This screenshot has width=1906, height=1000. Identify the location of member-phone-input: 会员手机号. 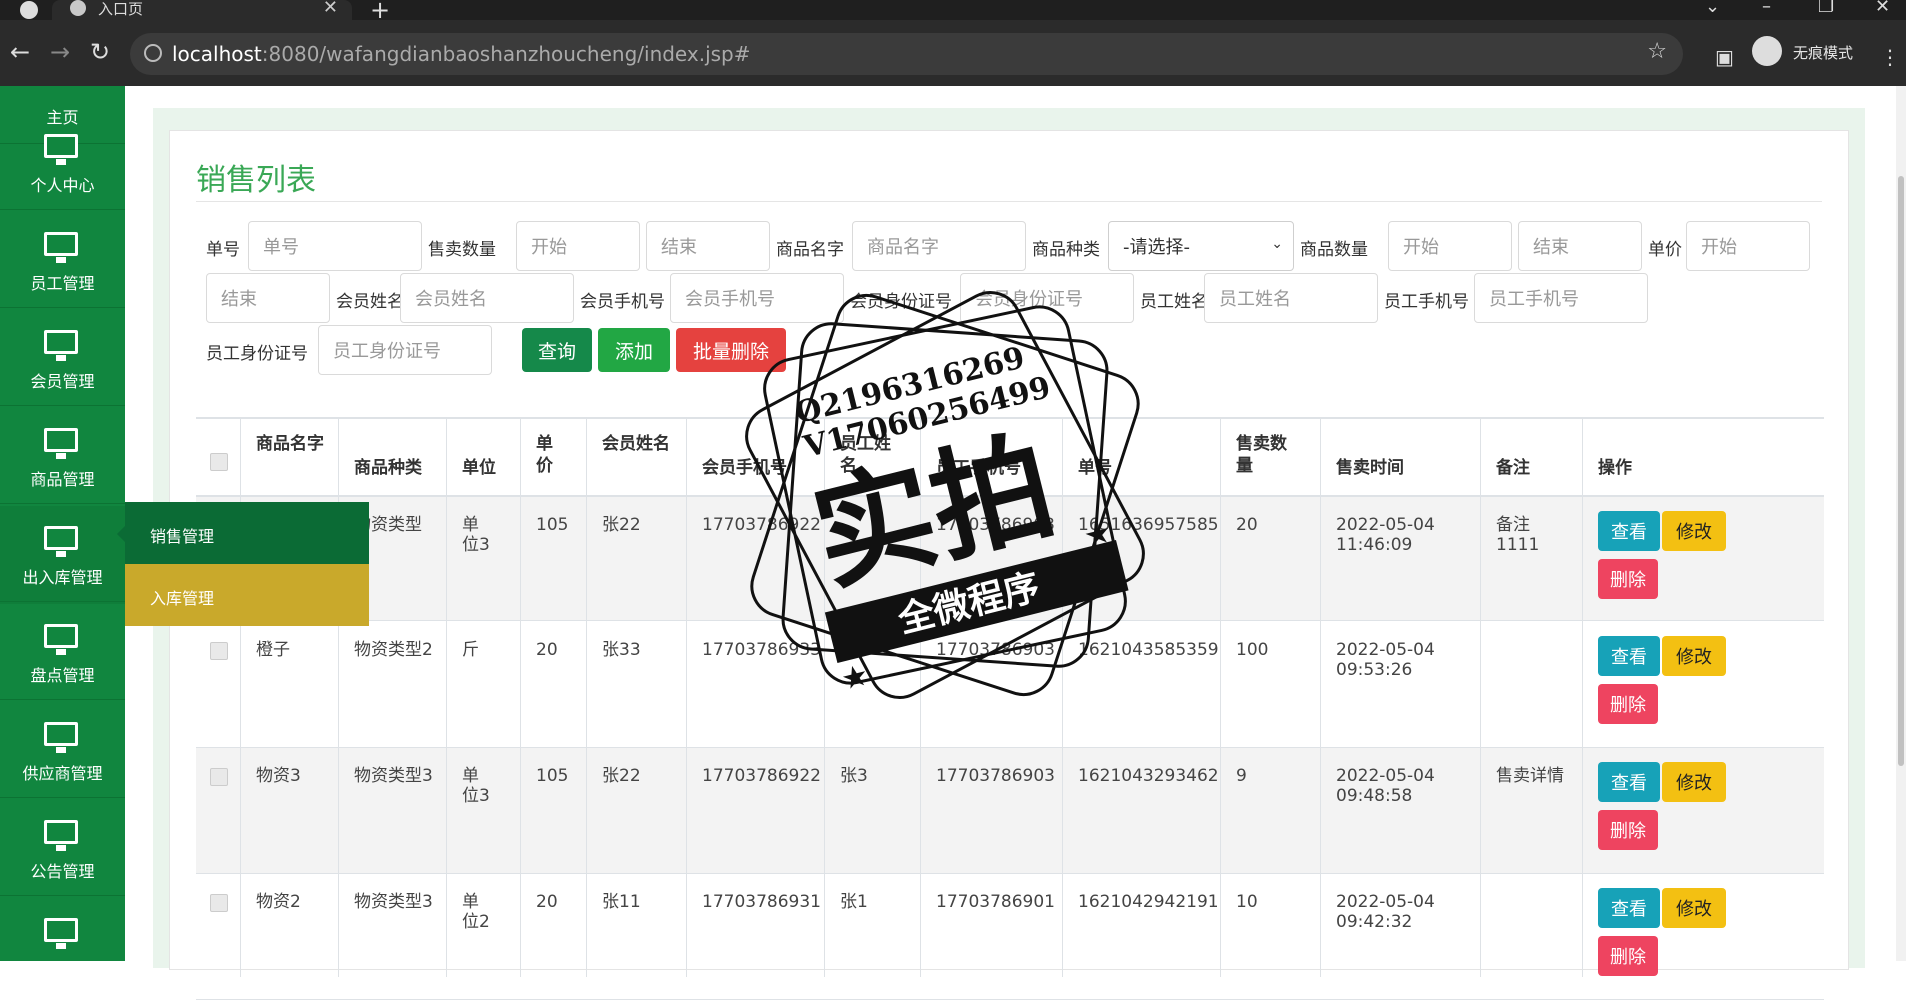
(757, 298).